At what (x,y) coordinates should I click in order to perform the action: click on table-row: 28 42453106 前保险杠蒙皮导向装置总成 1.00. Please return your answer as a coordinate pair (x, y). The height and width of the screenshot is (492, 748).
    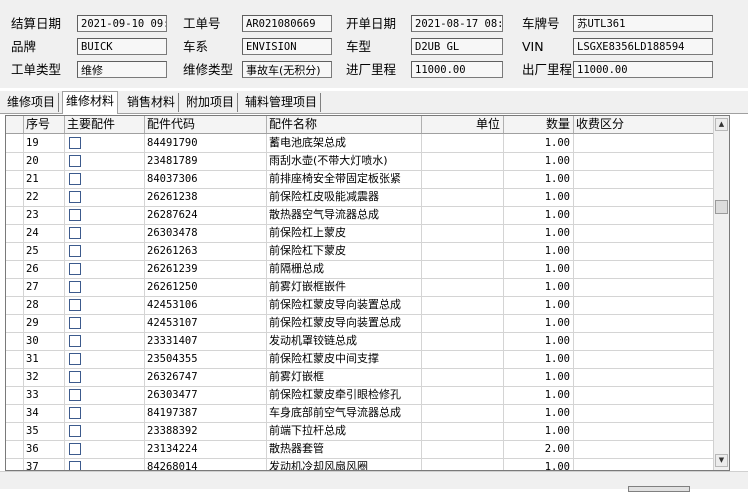
    Looking at the image, I should click on (360, 305).